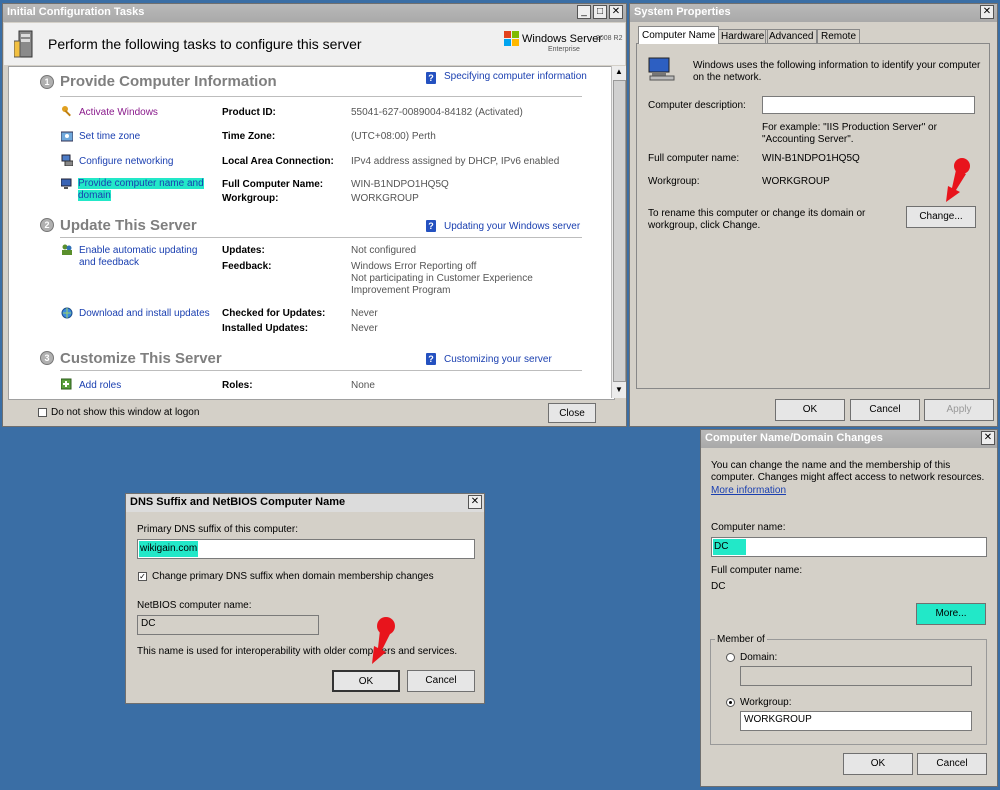  I want to click on tab-advanced: Advanced, so click(791, 36).